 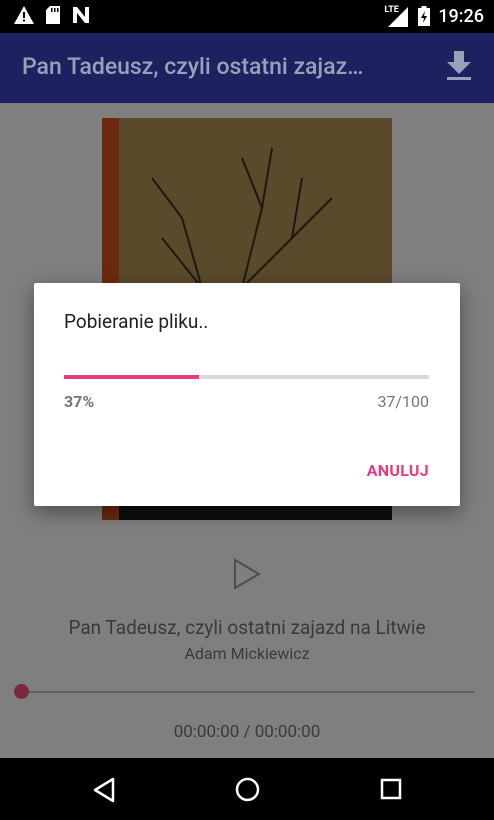 What do you see at coordinates (434, 16) in the screenshot?
I see `status-bar-right: LTE 19:26` at bounding box center [434, 16].